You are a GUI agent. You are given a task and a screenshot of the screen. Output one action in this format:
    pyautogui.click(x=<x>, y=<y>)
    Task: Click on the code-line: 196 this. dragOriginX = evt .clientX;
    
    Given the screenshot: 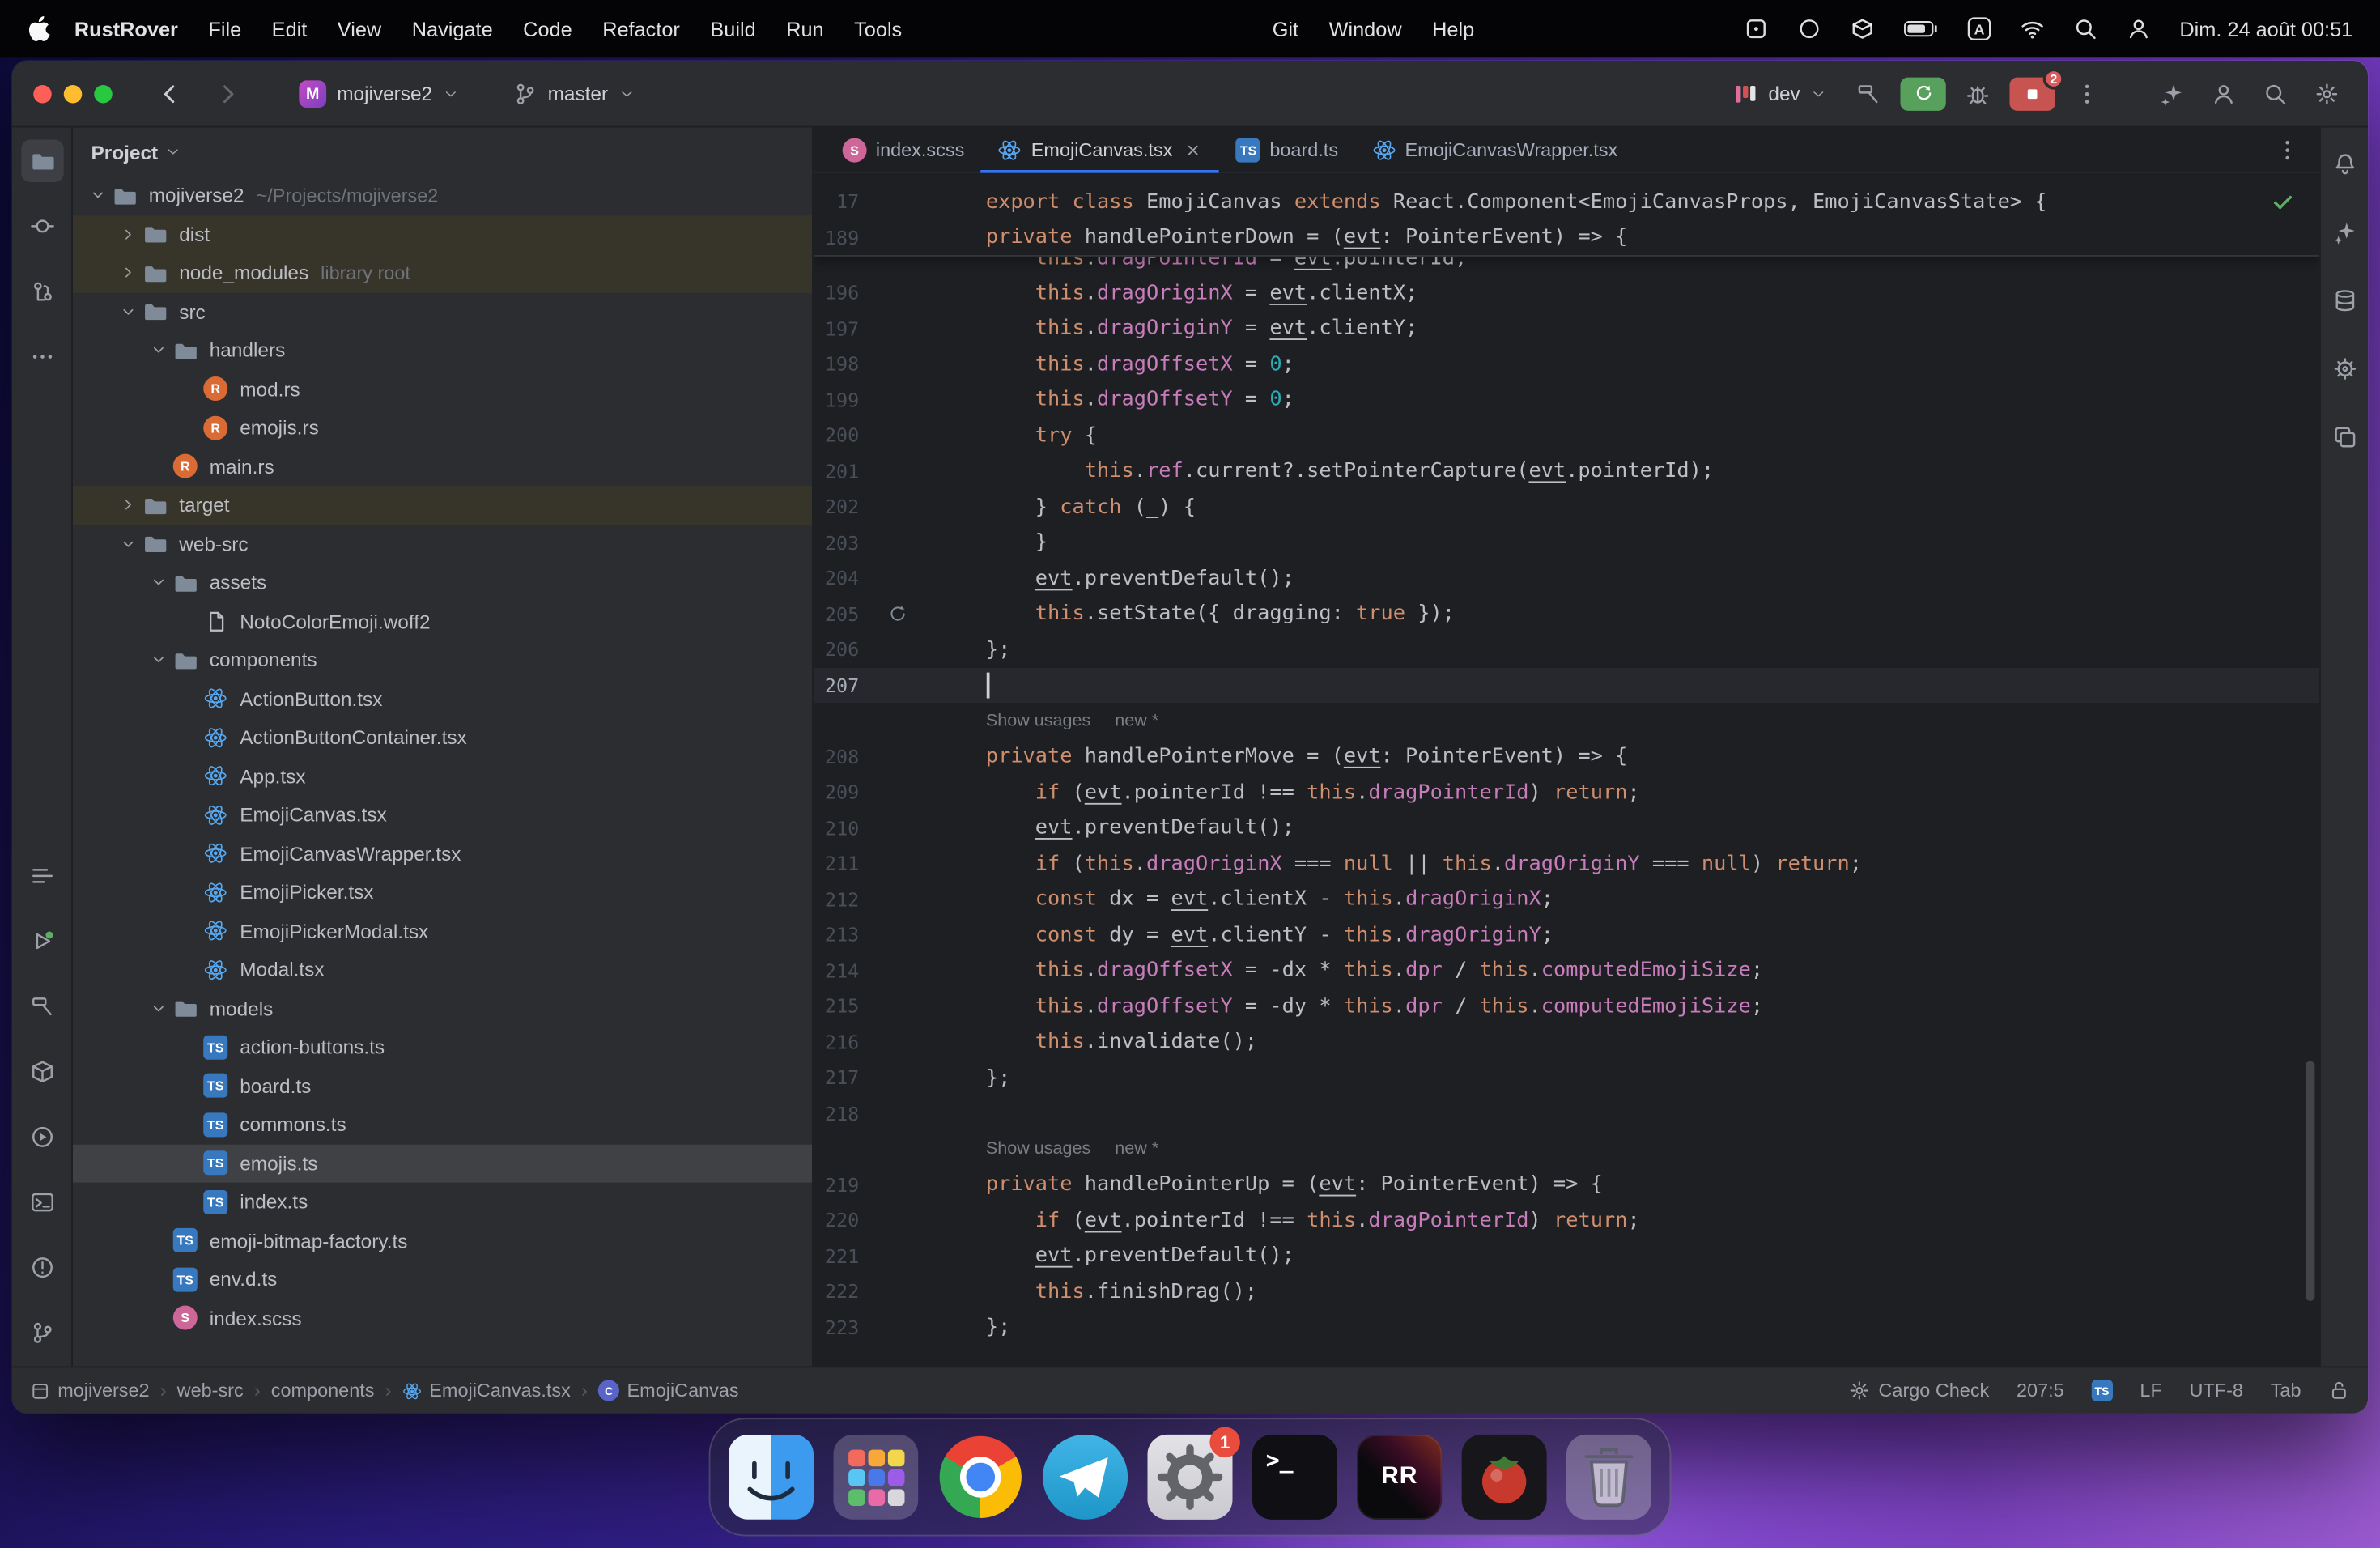 What is the action you would take?
    pyautogui.click(x=1567, y=292)
    